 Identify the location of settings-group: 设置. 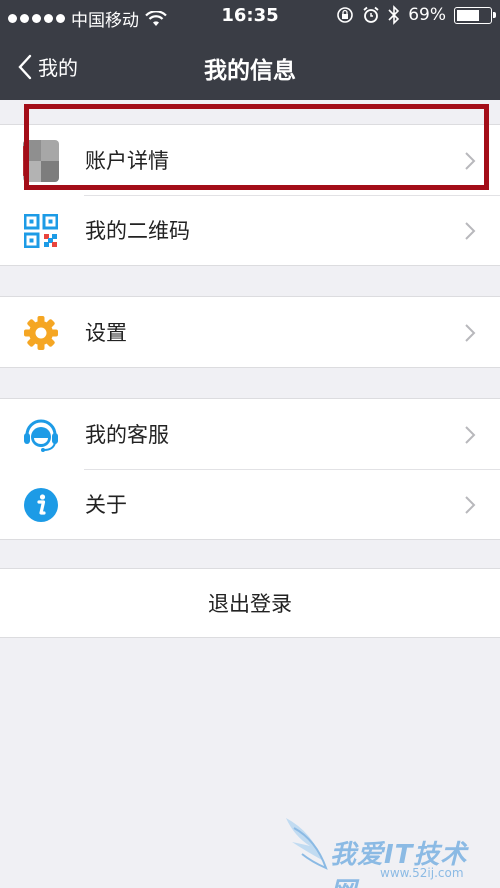
(250, 332).